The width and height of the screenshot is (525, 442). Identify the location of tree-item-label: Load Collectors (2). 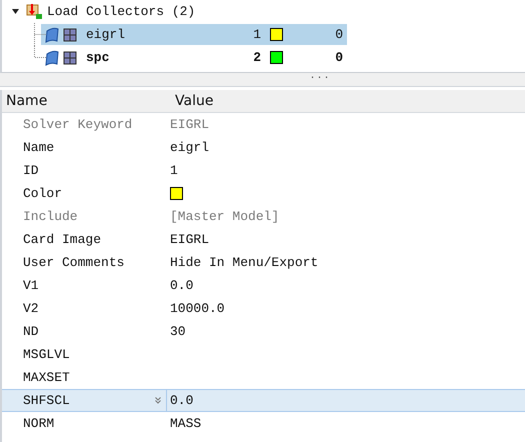
(121, 11).